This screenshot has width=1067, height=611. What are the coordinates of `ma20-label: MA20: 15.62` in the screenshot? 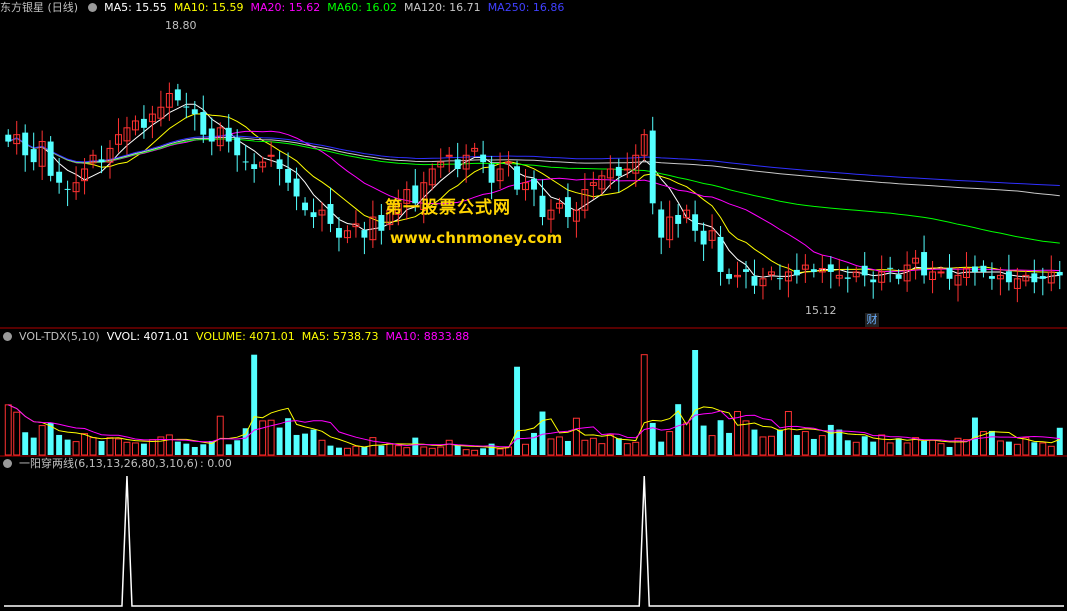 It's located at (285, 7).